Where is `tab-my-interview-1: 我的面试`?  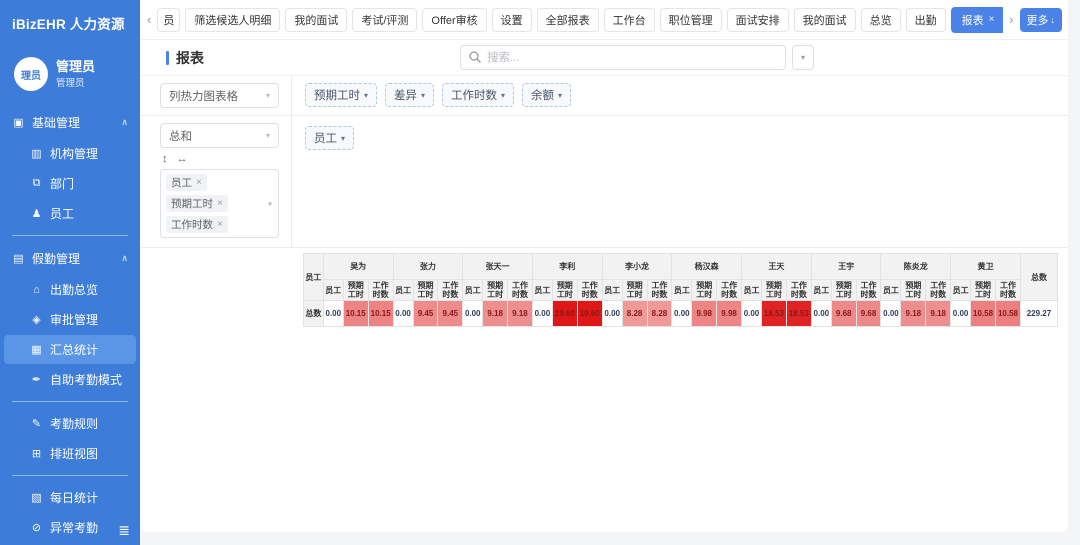 tab-my-interview-1: 我的面试 is located at coordinates (316, 19).